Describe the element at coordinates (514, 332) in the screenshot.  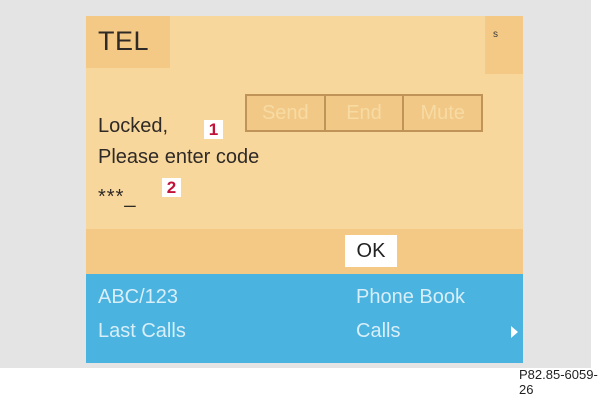
I see `arrow-right-icon` at that location.